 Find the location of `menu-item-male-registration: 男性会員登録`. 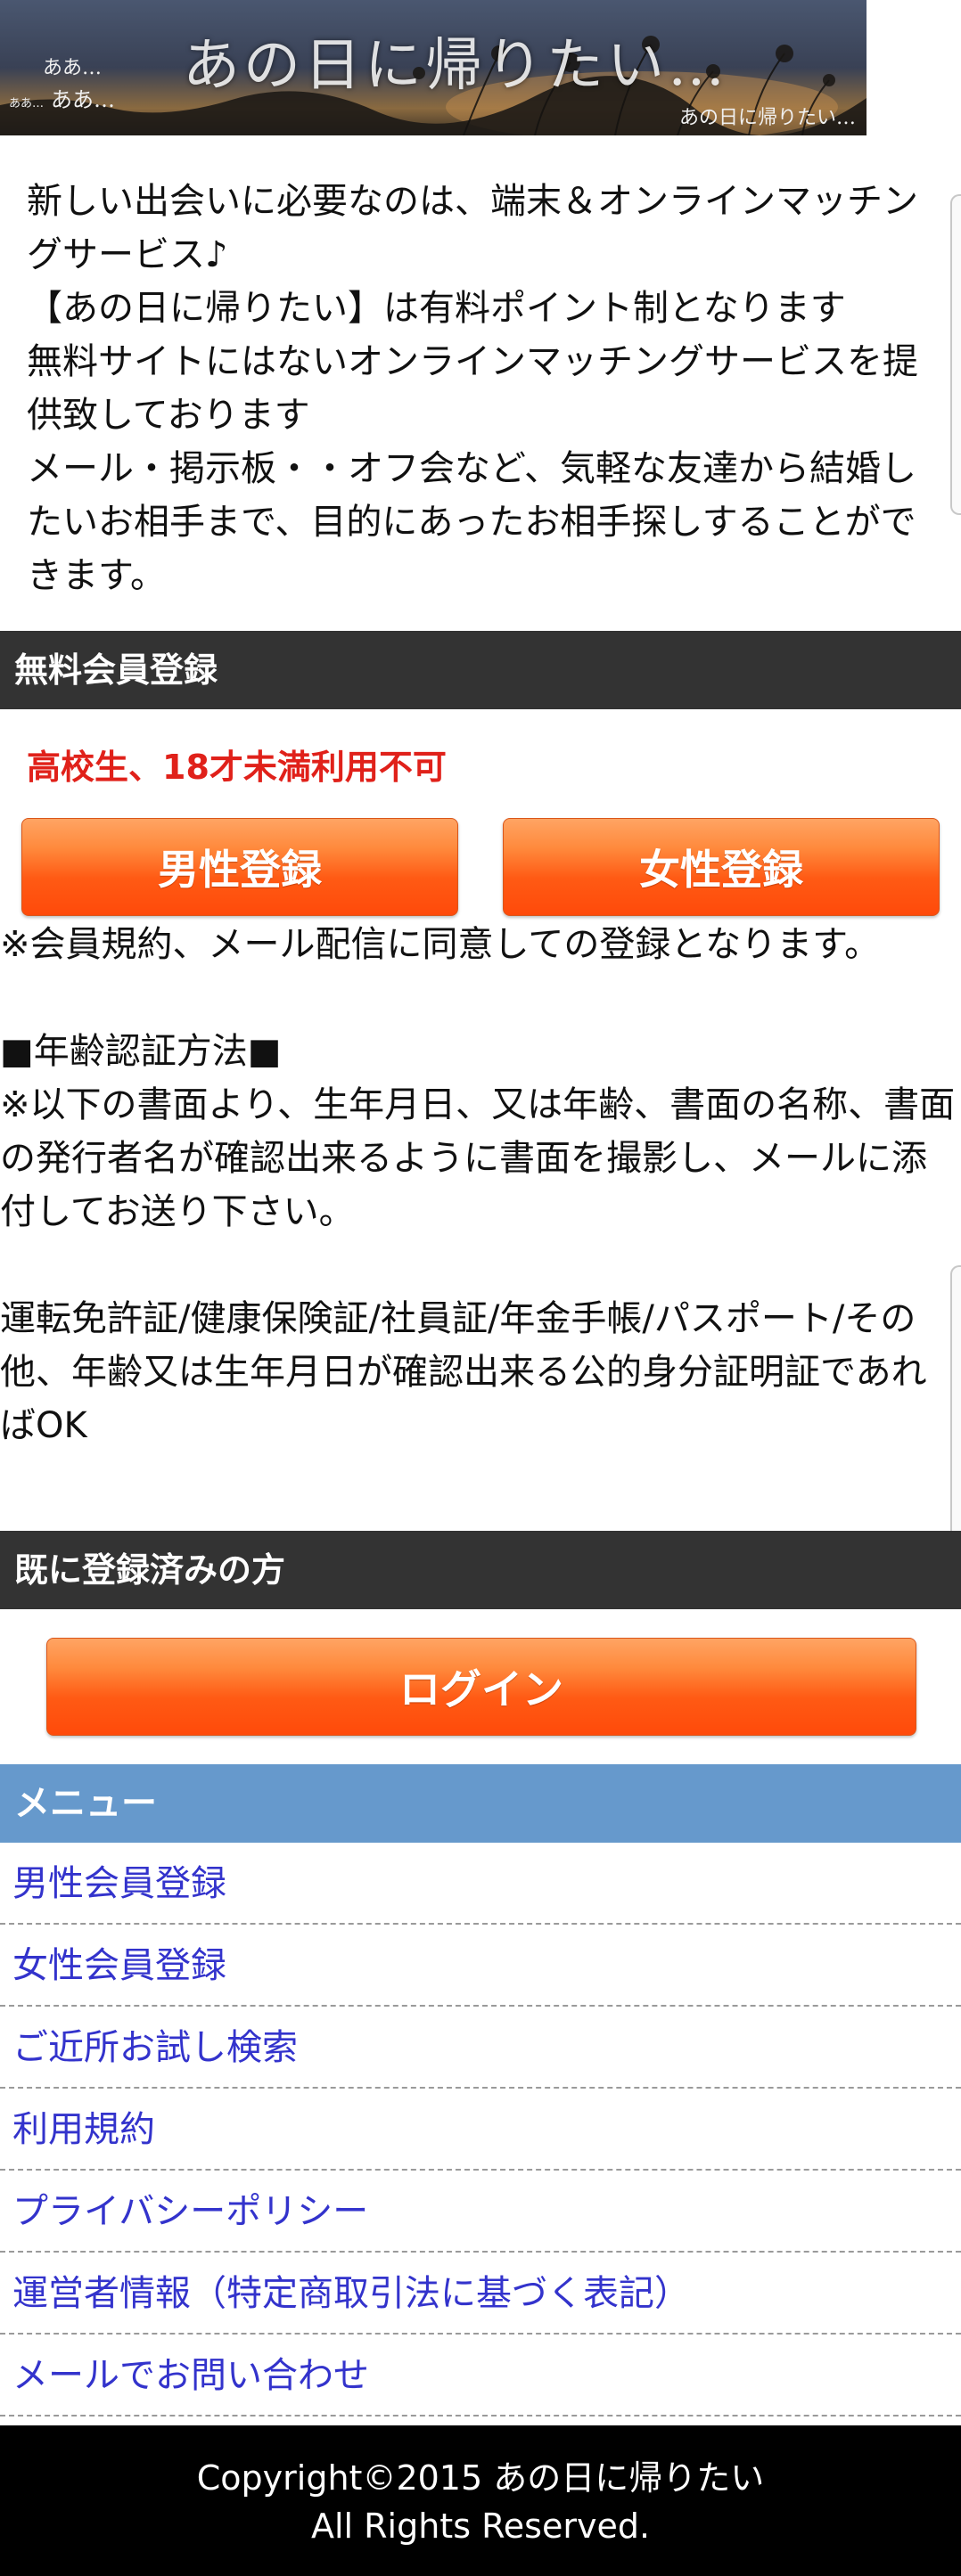

menu-item-male-registration: 男性会員登録 is located at coordinates (480, 1884).